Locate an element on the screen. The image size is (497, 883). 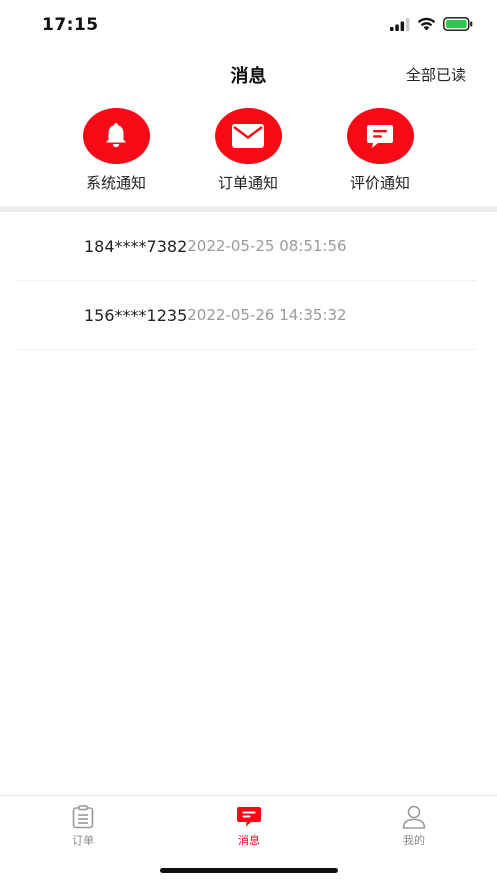
category-order-notice: 订单通知 is located at coordinates (248, 156).